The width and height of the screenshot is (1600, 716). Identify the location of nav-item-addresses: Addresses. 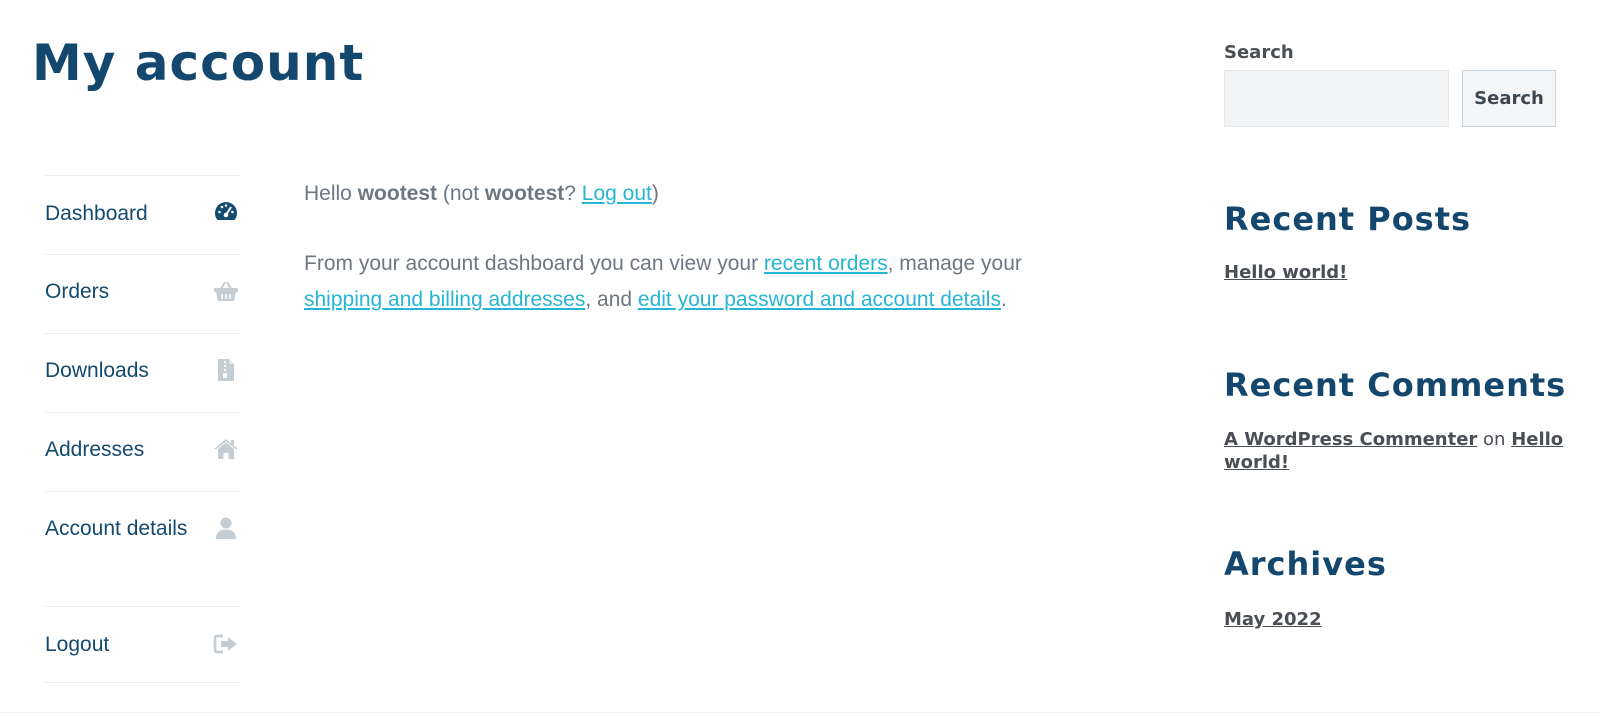
(142, 451).